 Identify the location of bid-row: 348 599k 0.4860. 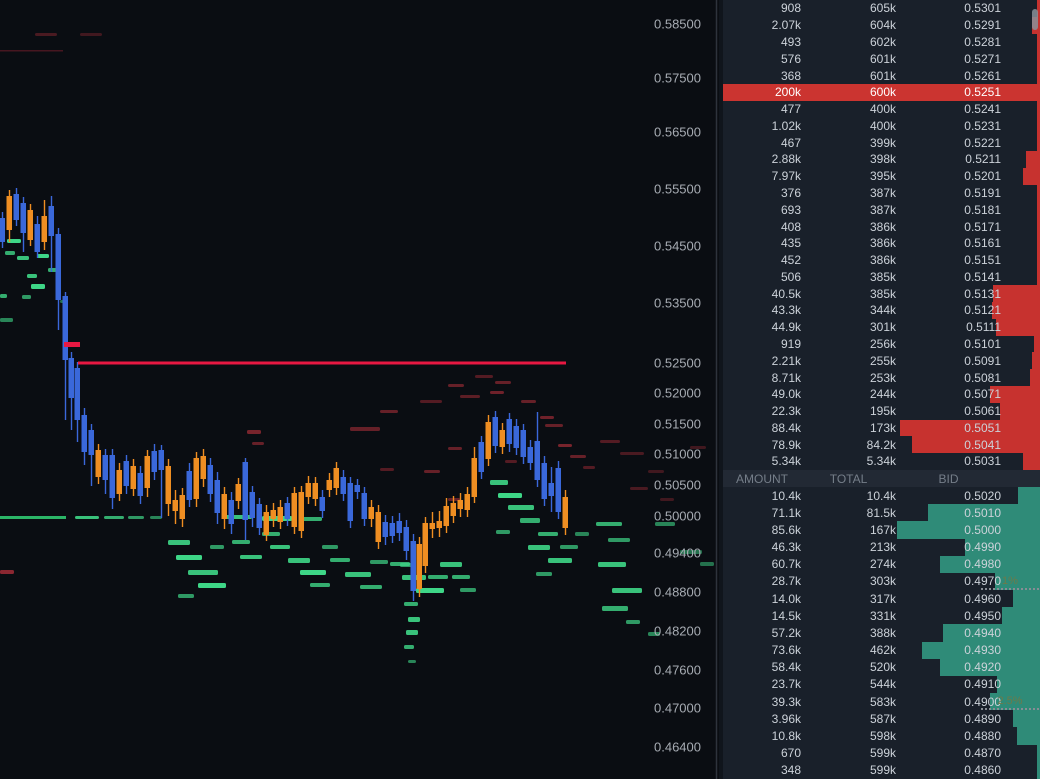
(881, 770).